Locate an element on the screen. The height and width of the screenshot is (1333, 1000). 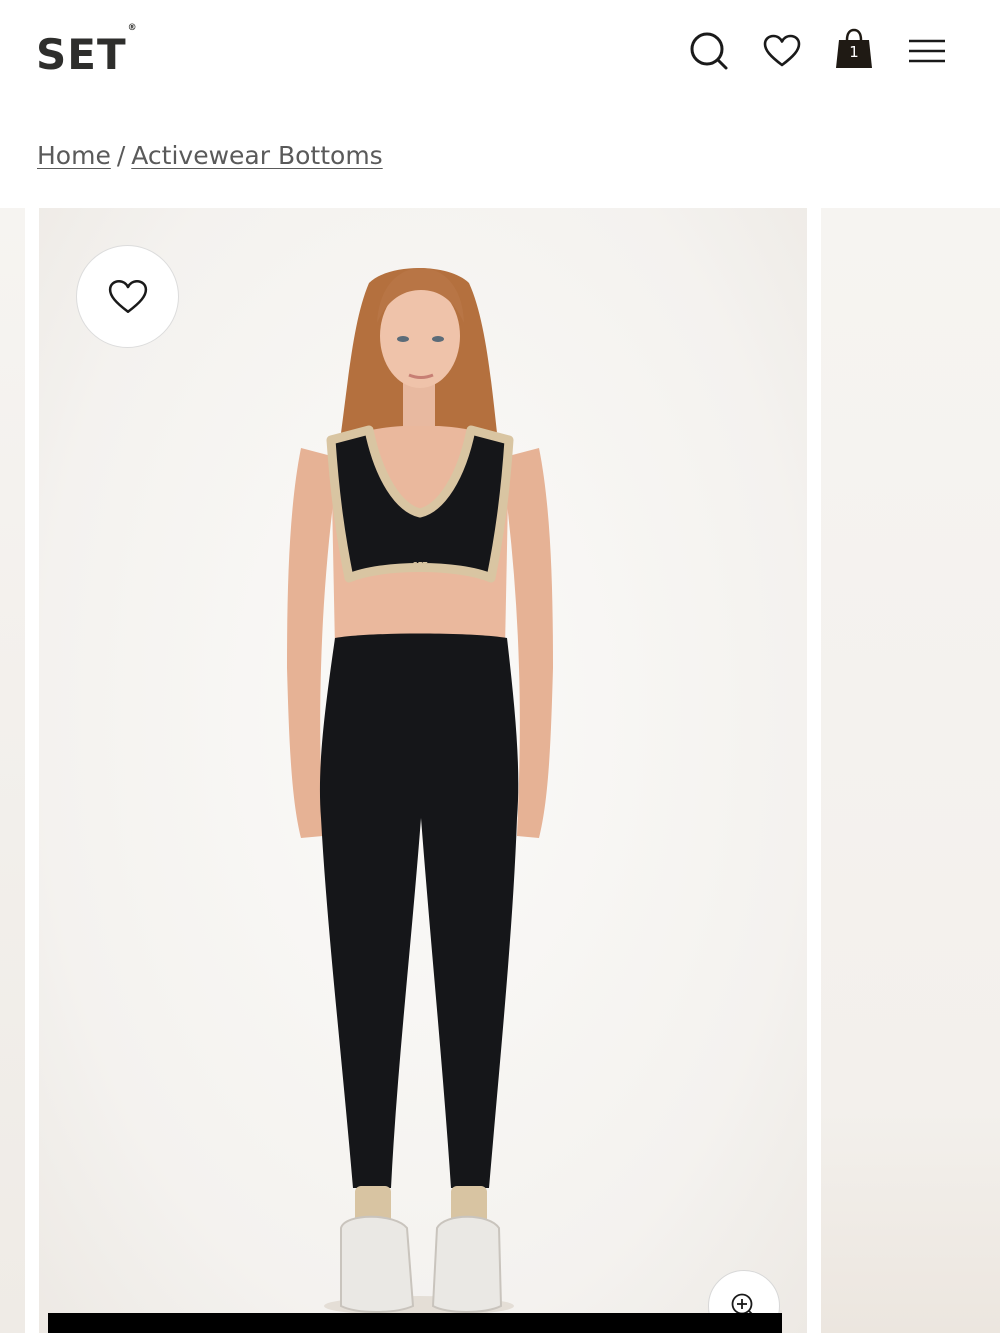
shopping-bag-icon: 1 is located at coordinates (854, 49).